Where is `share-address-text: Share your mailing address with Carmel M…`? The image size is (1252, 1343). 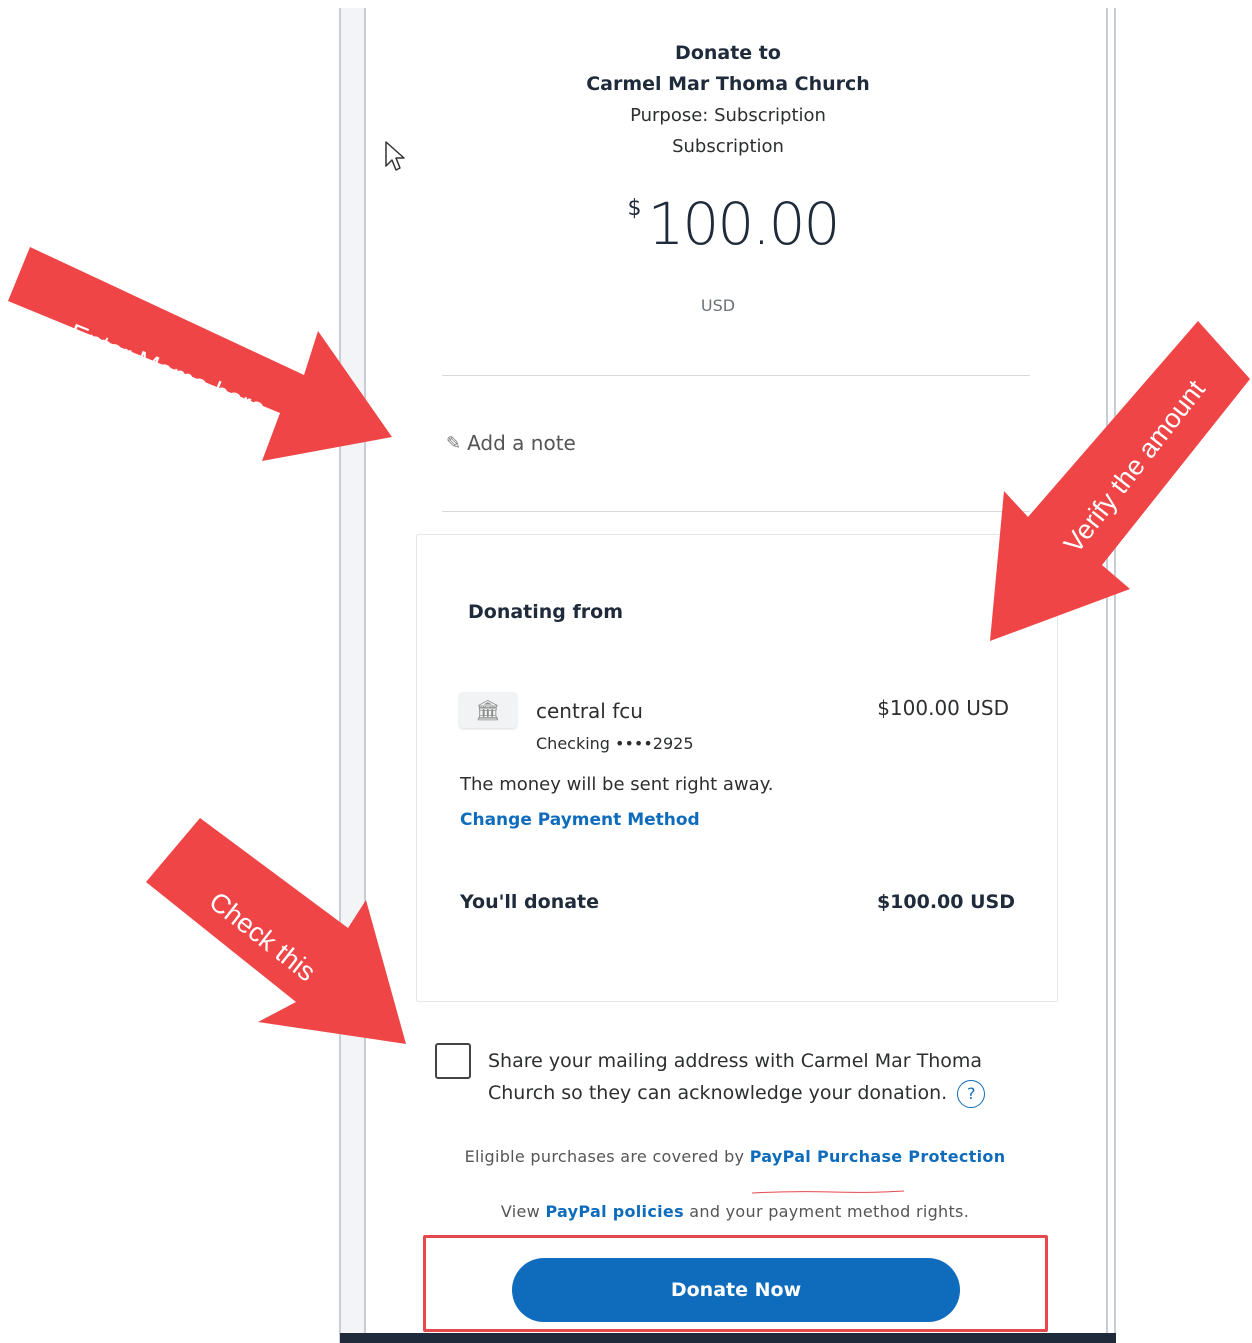 share-address-text: Share your mailing address with Carmel M… is located at coordinates (735, 1077).